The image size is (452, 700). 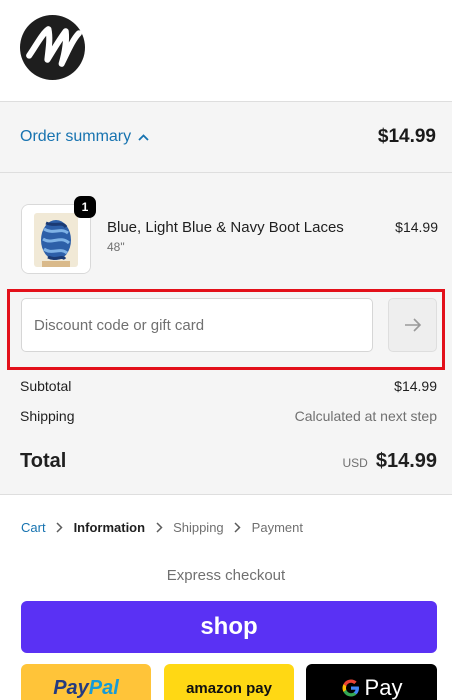 I want to click on google-pay-label: Pay, so click(x=383, y=687).